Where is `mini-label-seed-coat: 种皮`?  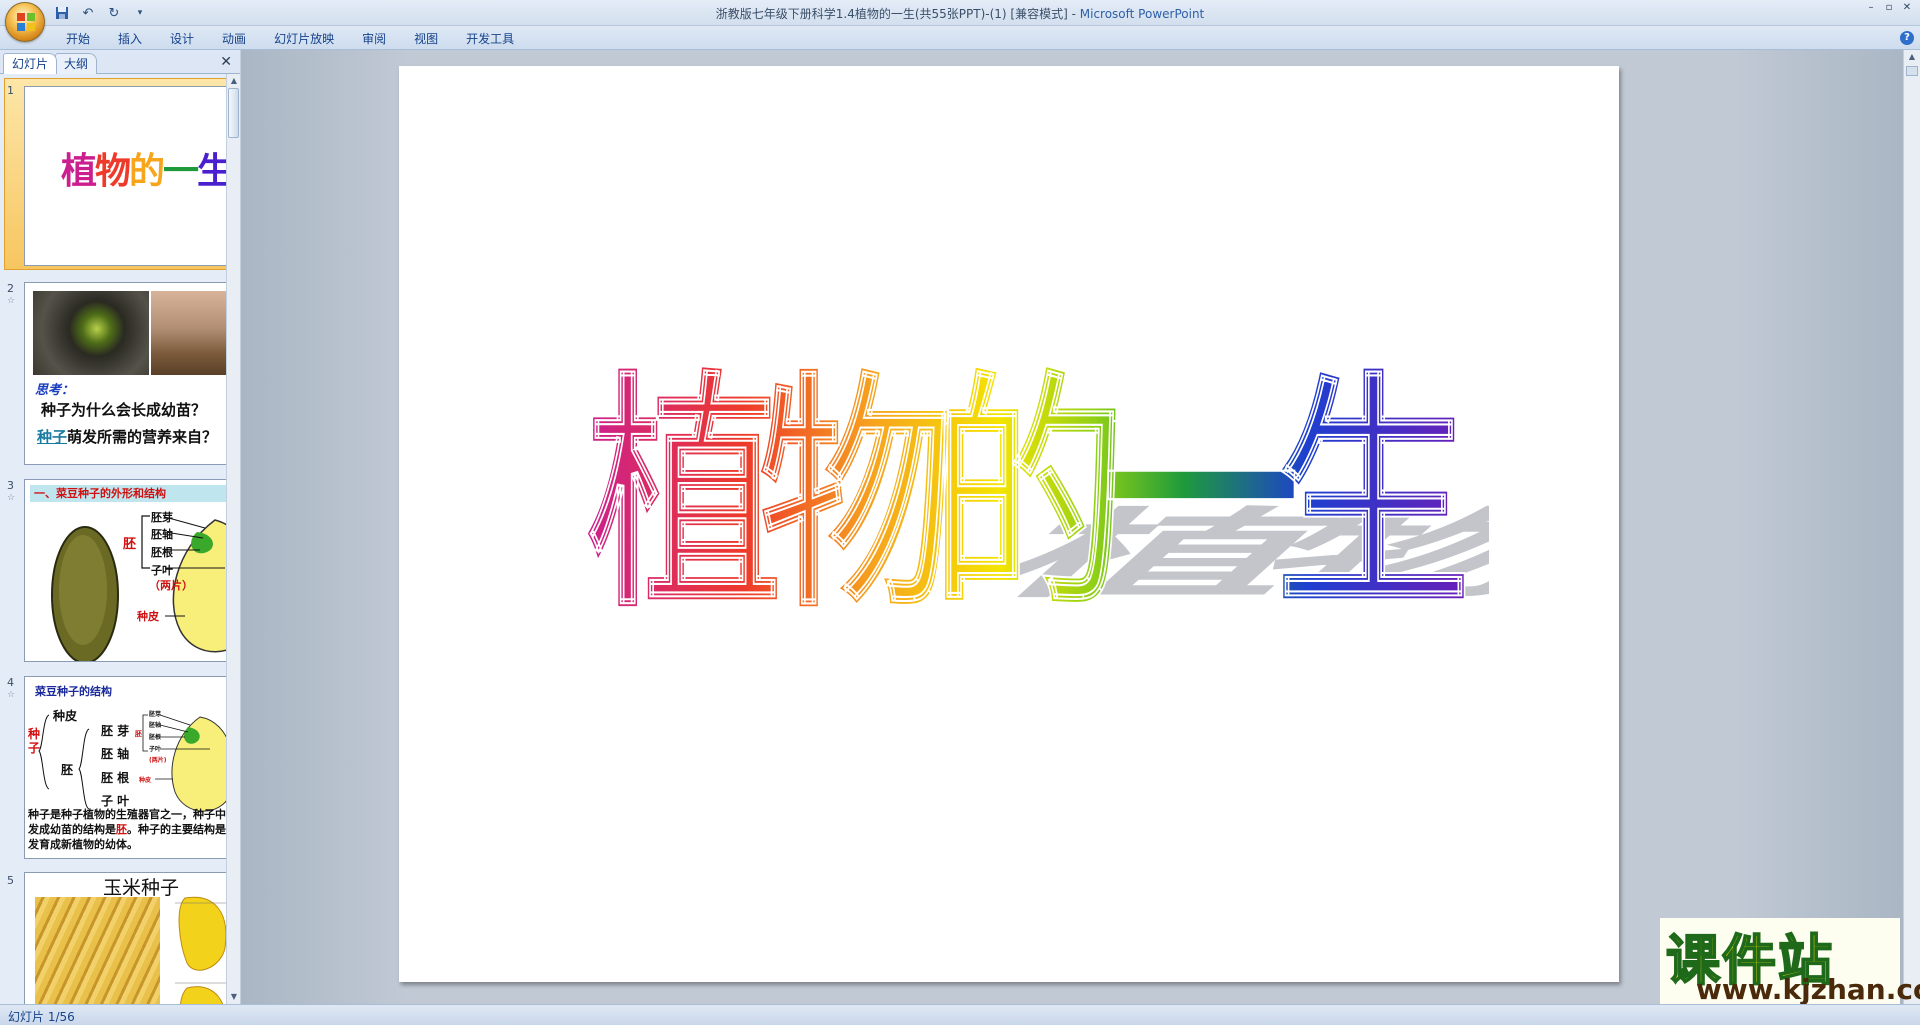 mini-label-seed-coat: 种皮 is located at coordinates (145, 780).